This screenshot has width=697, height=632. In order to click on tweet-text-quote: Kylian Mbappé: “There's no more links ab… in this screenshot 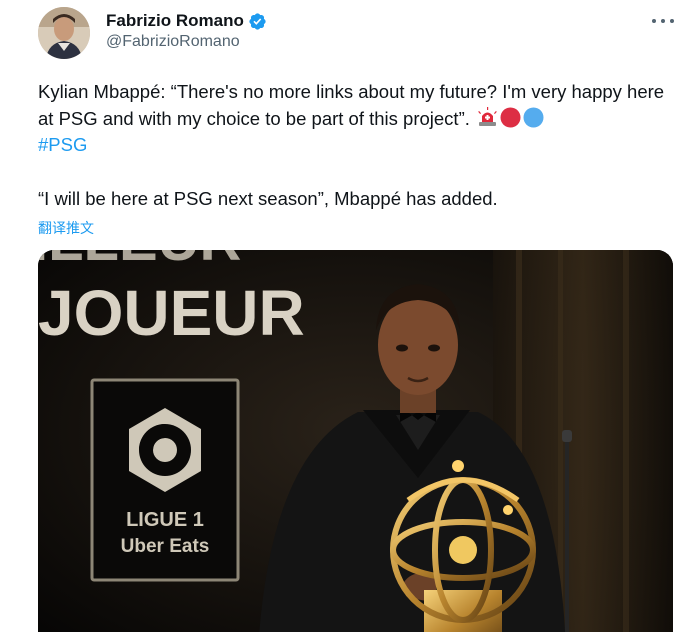, I will do `click(351, 105)`.